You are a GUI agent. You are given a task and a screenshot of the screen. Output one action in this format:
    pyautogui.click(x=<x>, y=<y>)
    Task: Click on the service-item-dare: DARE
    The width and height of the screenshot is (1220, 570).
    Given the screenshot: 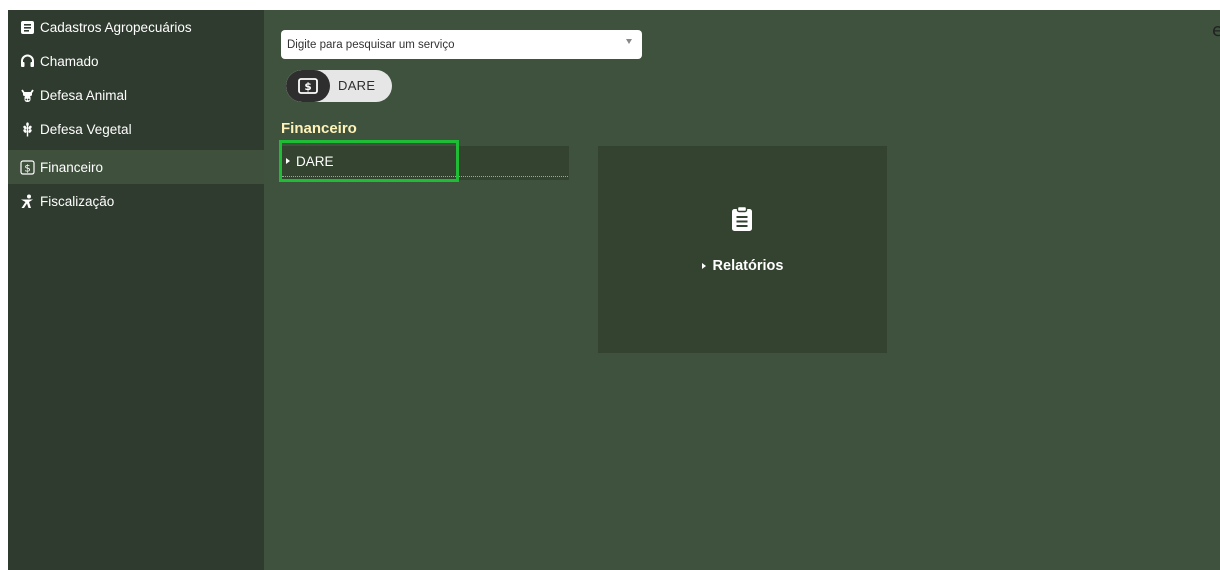 What is the action you would take?
    pyautogui.click(x=425, y=161)
    